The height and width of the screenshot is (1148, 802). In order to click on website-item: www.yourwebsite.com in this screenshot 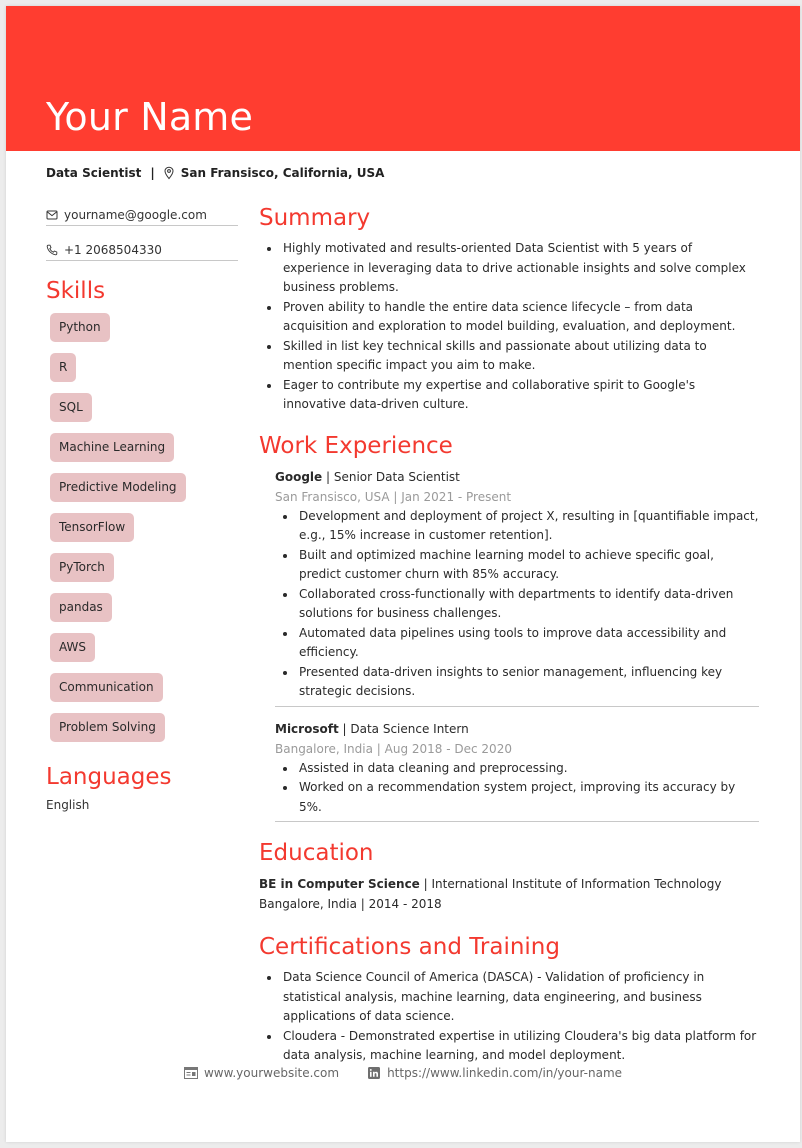, I will do `click(261, 1073)`.